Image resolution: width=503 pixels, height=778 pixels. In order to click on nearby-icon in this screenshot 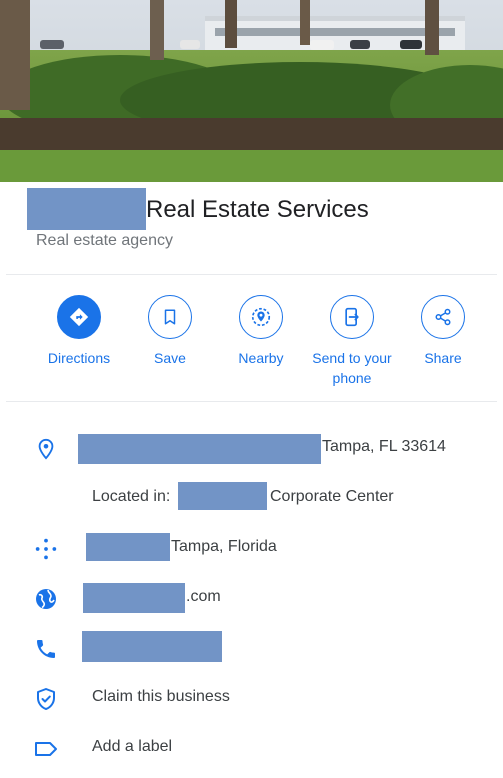, I will do `click(261, 317)`.